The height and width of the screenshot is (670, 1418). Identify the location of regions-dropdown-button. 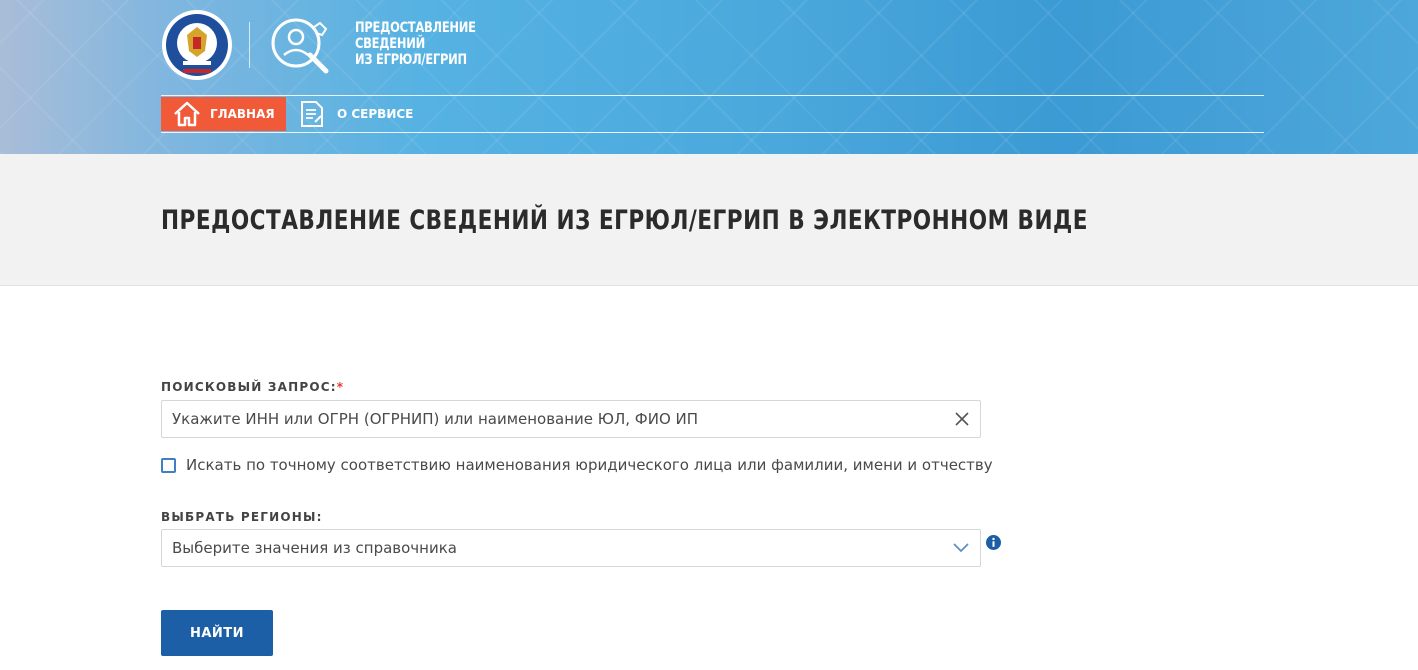
(961, 548).